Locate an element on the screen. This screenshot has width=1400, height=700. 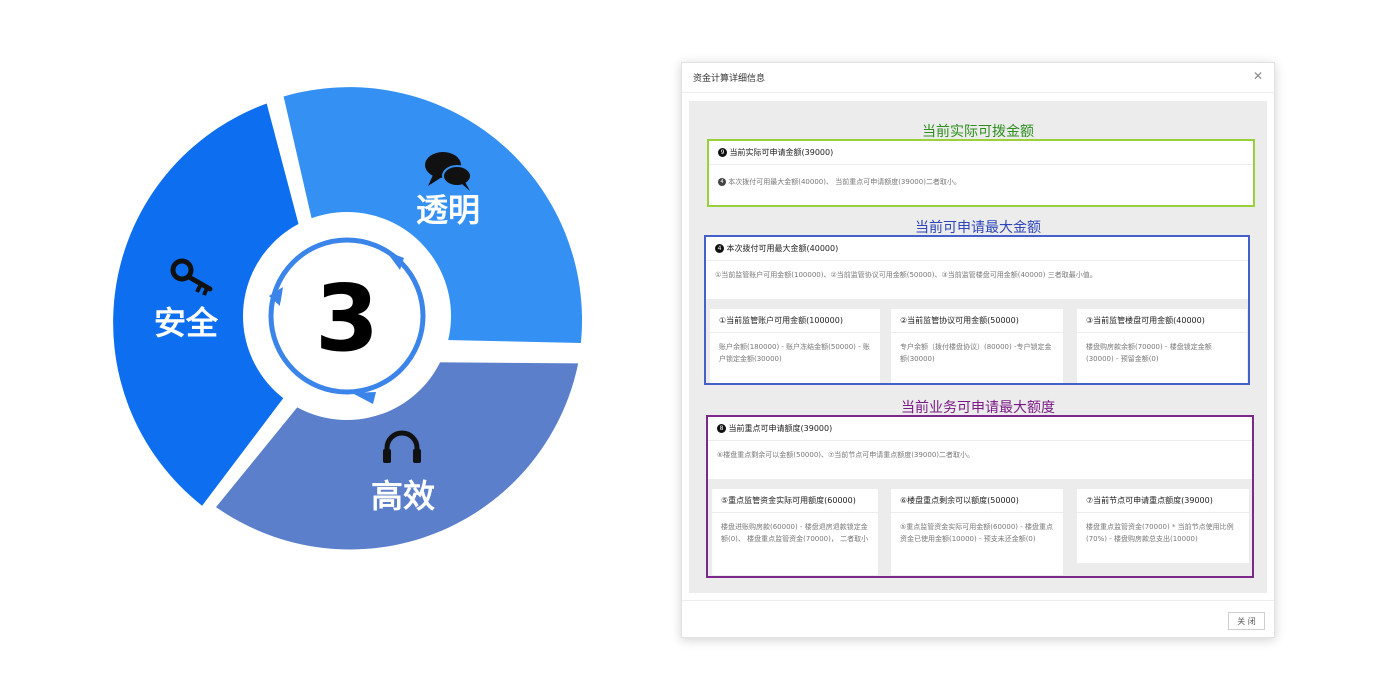
sub-card-heading: ⑥楼盘重点剩余可以额度(50000) is located at coordinates (977, 501).